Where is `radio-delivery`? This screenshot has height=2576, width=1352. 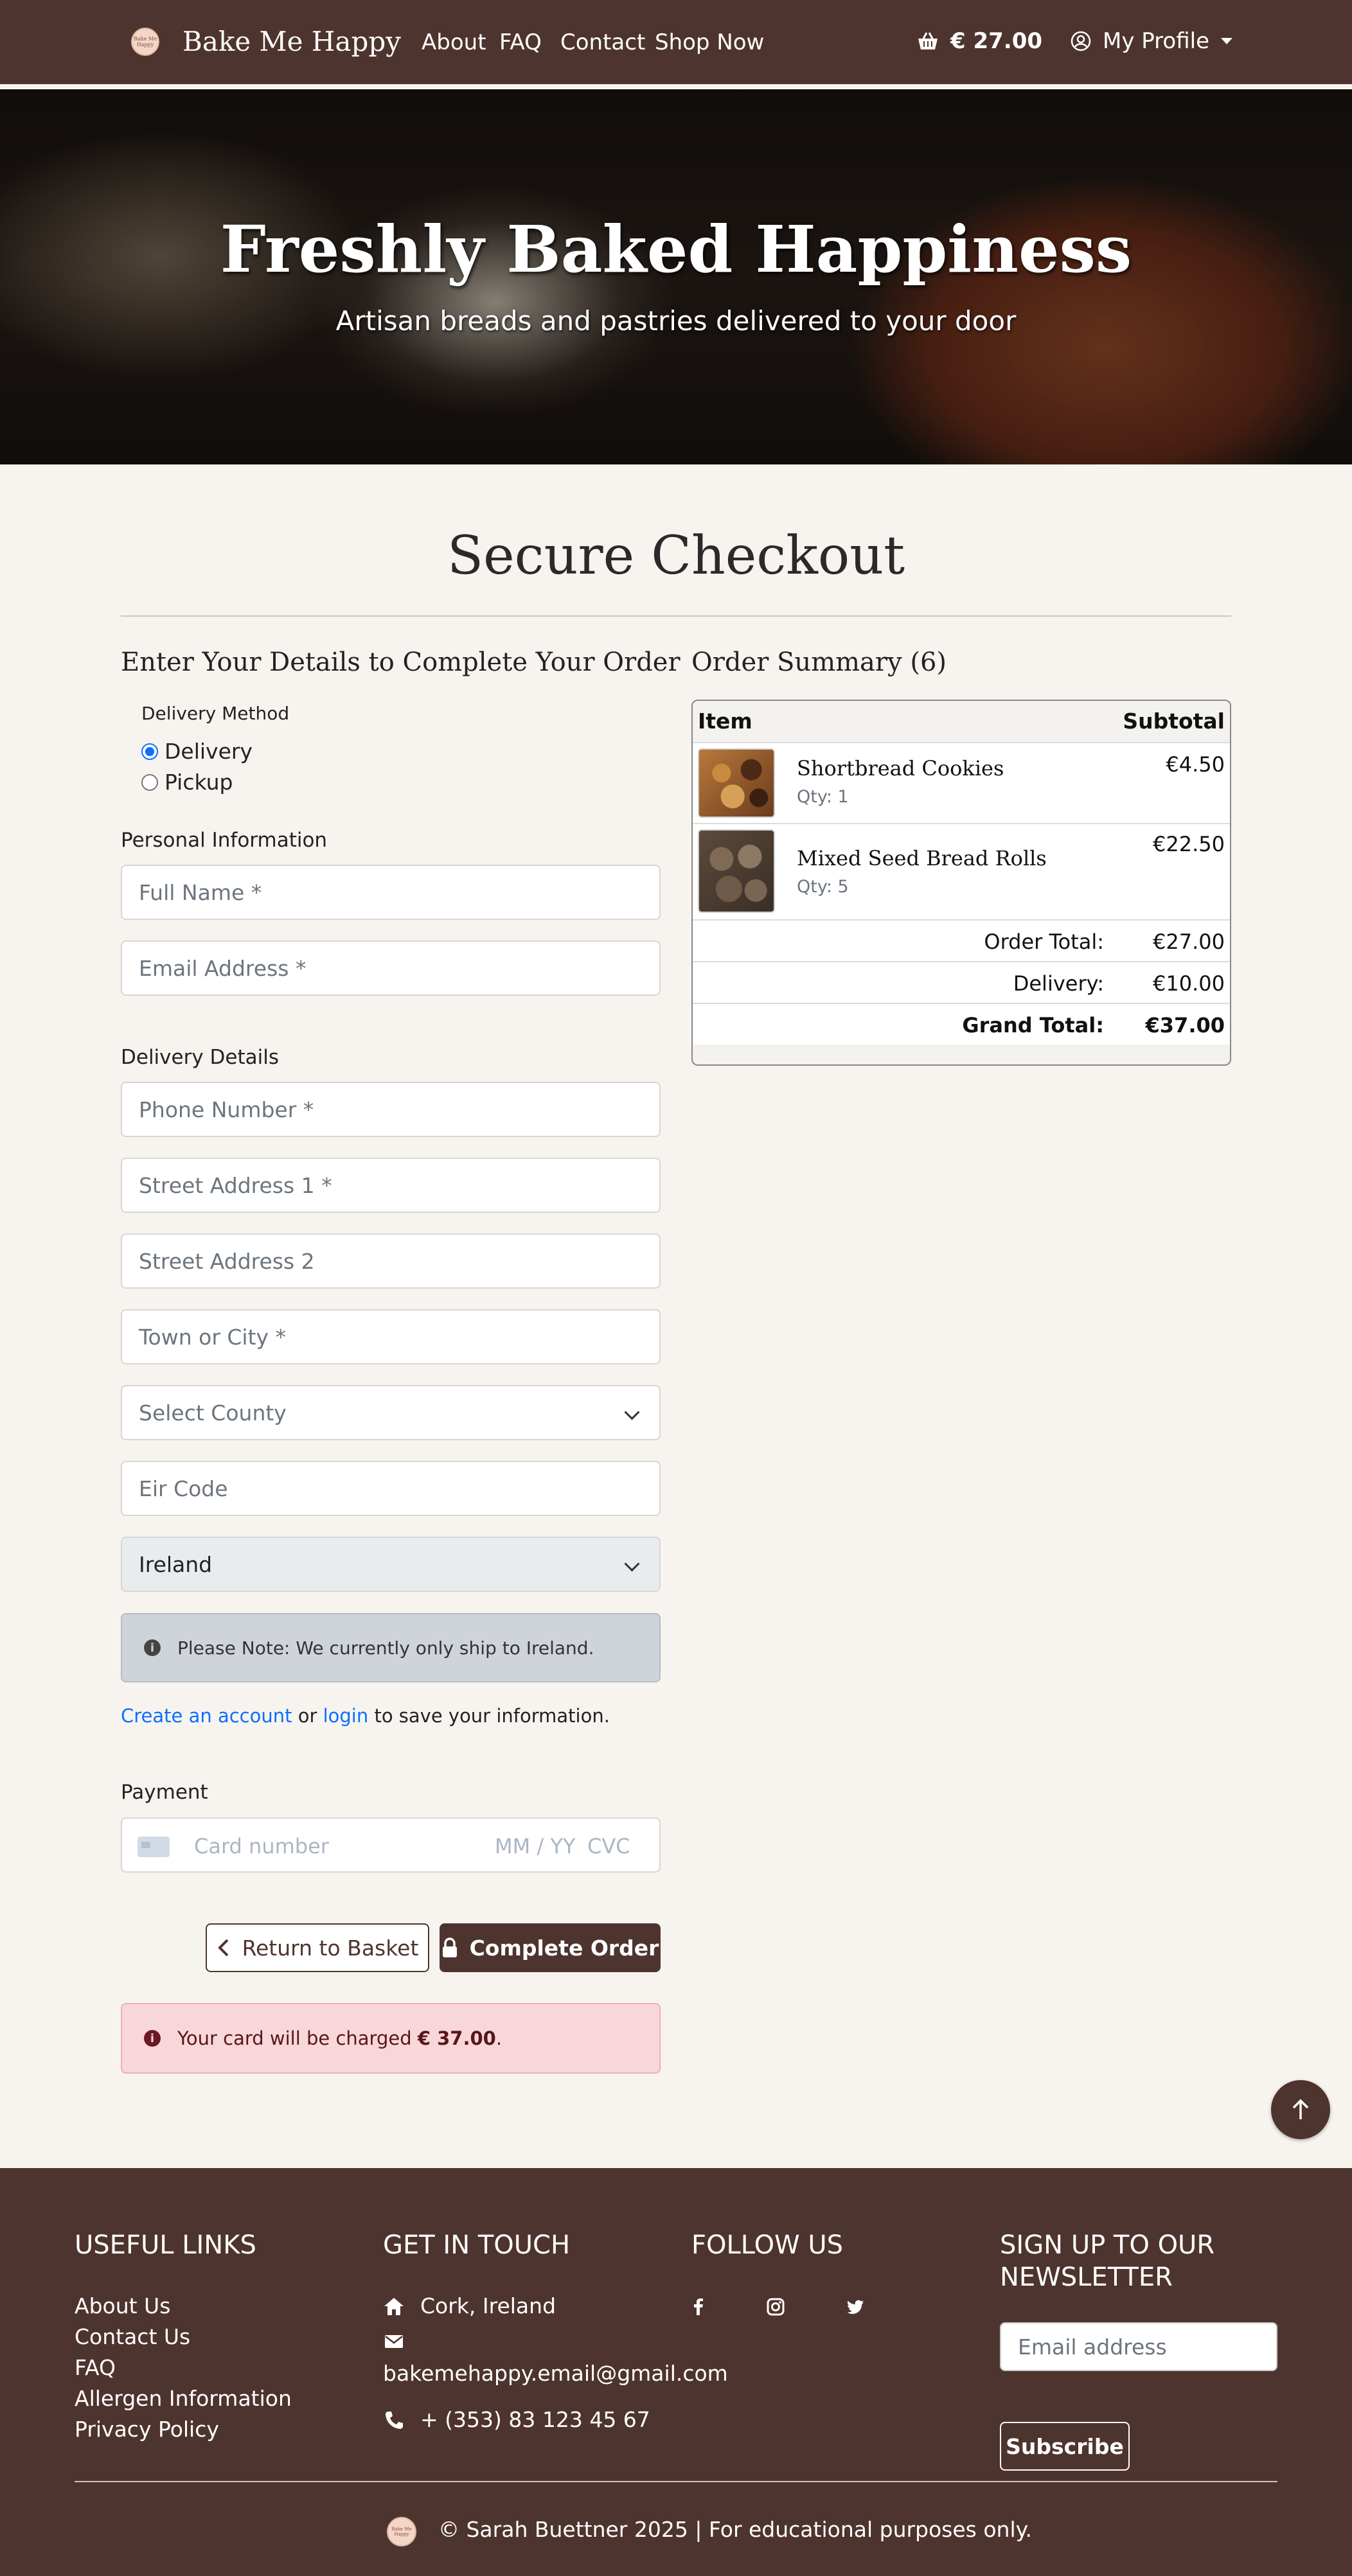
radio-delivery is located at coordinates (150, 751).